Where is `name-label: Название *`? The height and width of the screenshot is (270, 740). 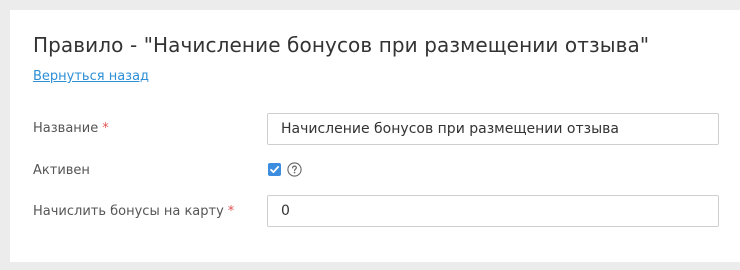
name-label: Название * is located at coordinates (71, 128).